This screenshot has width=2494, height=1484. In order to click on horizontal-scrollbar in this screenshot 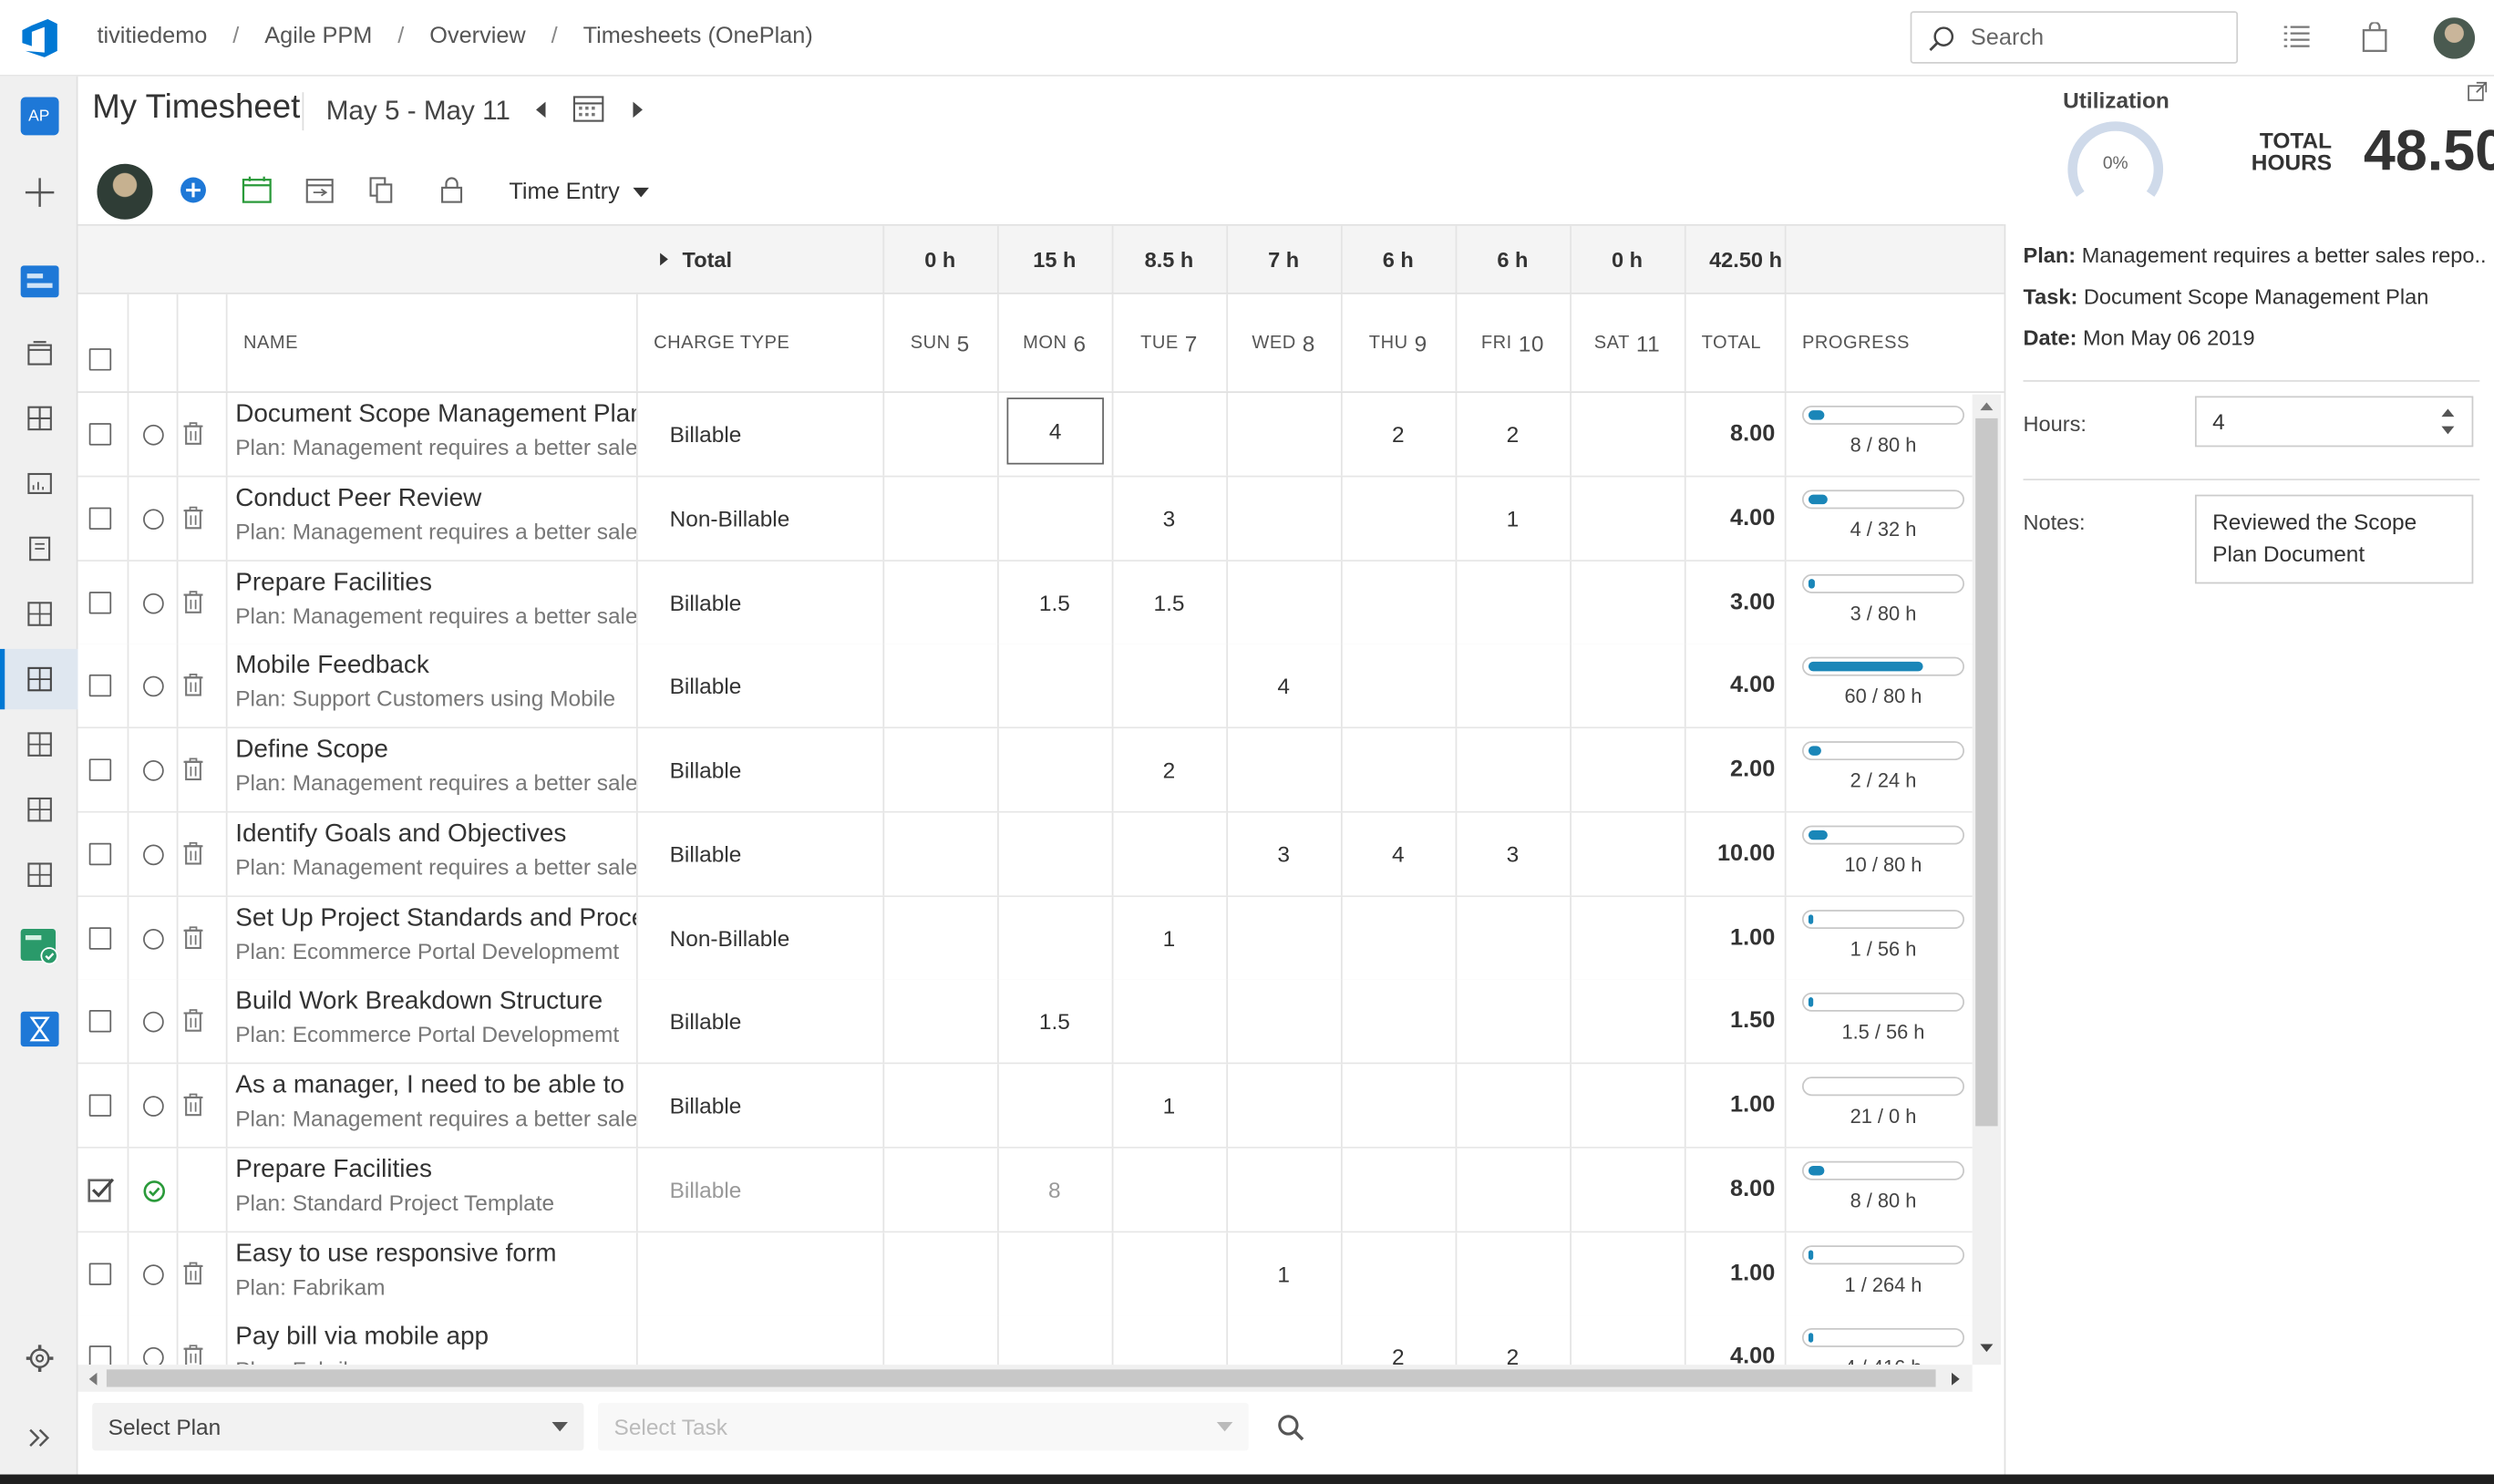, I will do `click(1025, 1378)`.